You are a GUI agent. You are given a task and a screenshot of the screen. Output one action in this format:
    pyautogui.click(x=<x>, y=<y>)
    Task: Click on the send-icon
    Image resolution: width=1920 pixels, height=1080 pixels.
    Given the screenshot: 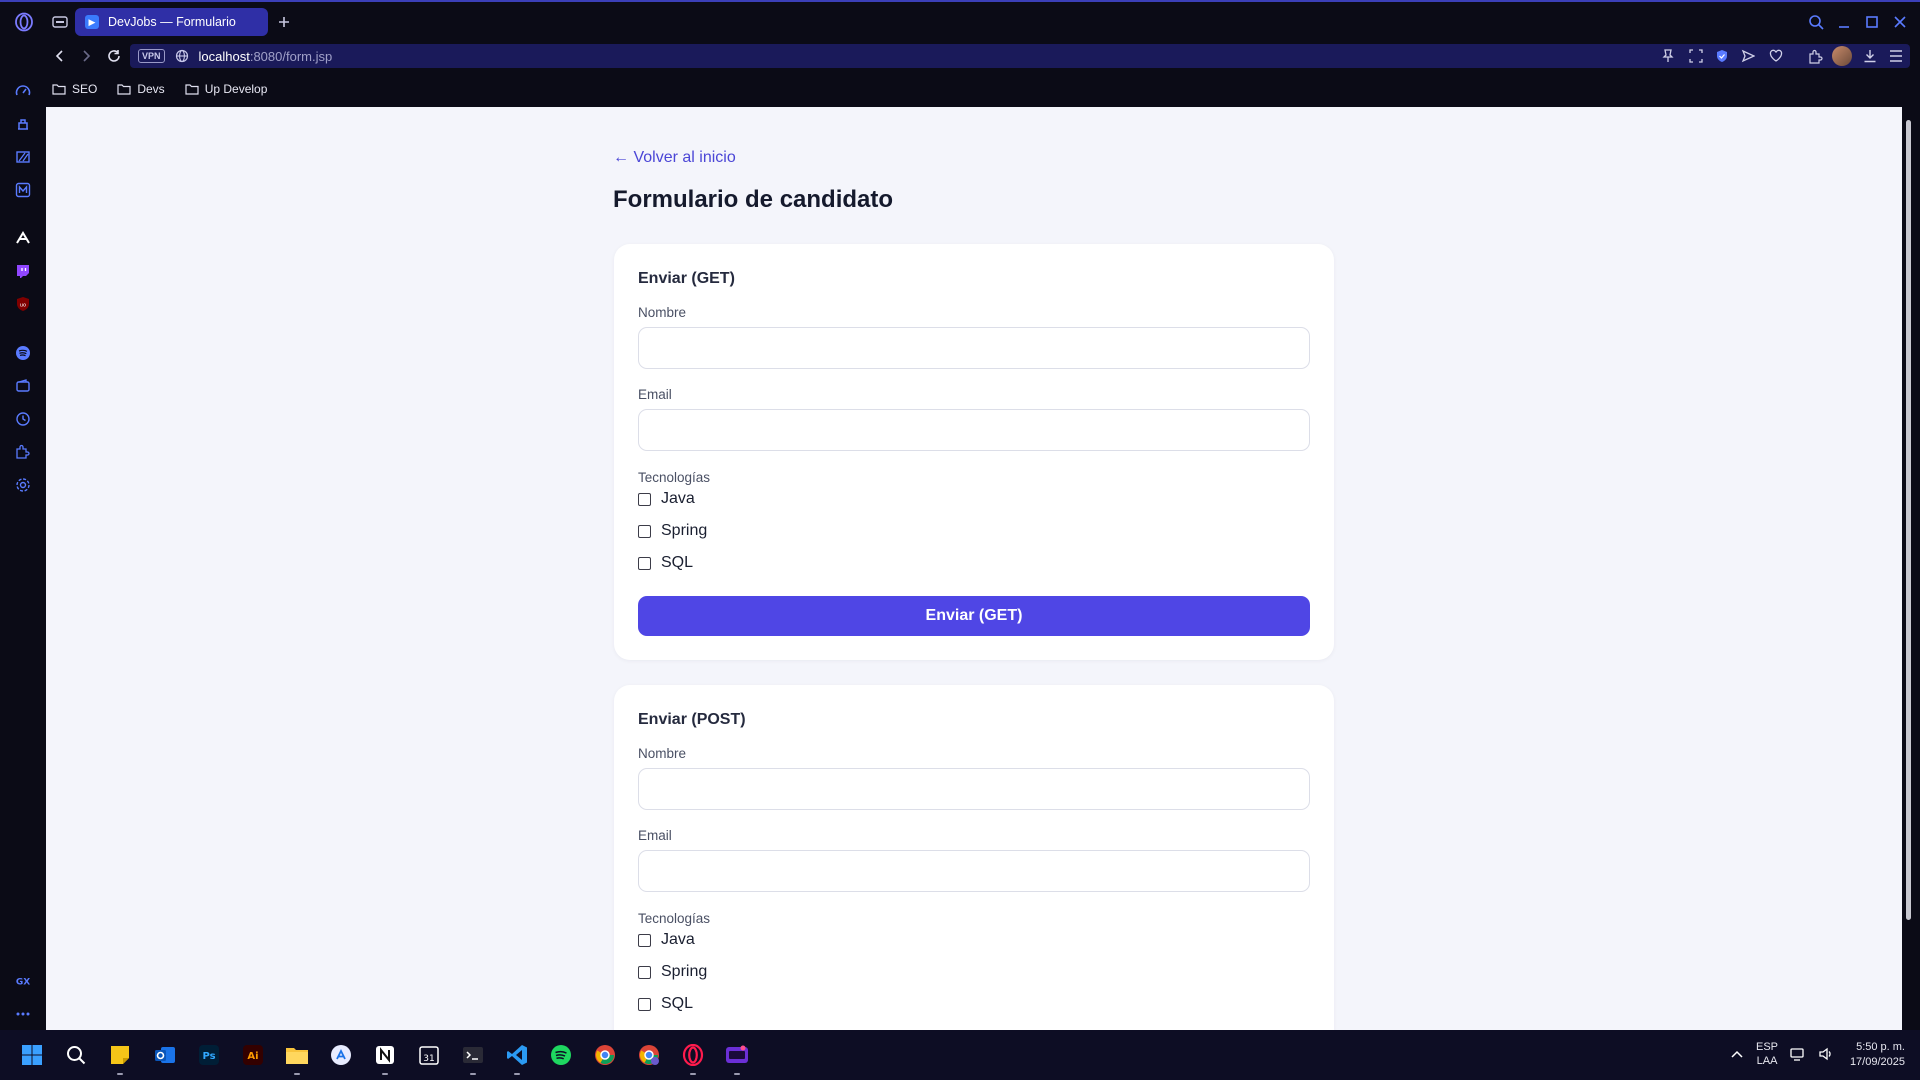 What is the action you would take?
    pyautogui.click(x=1748, y=56)
    